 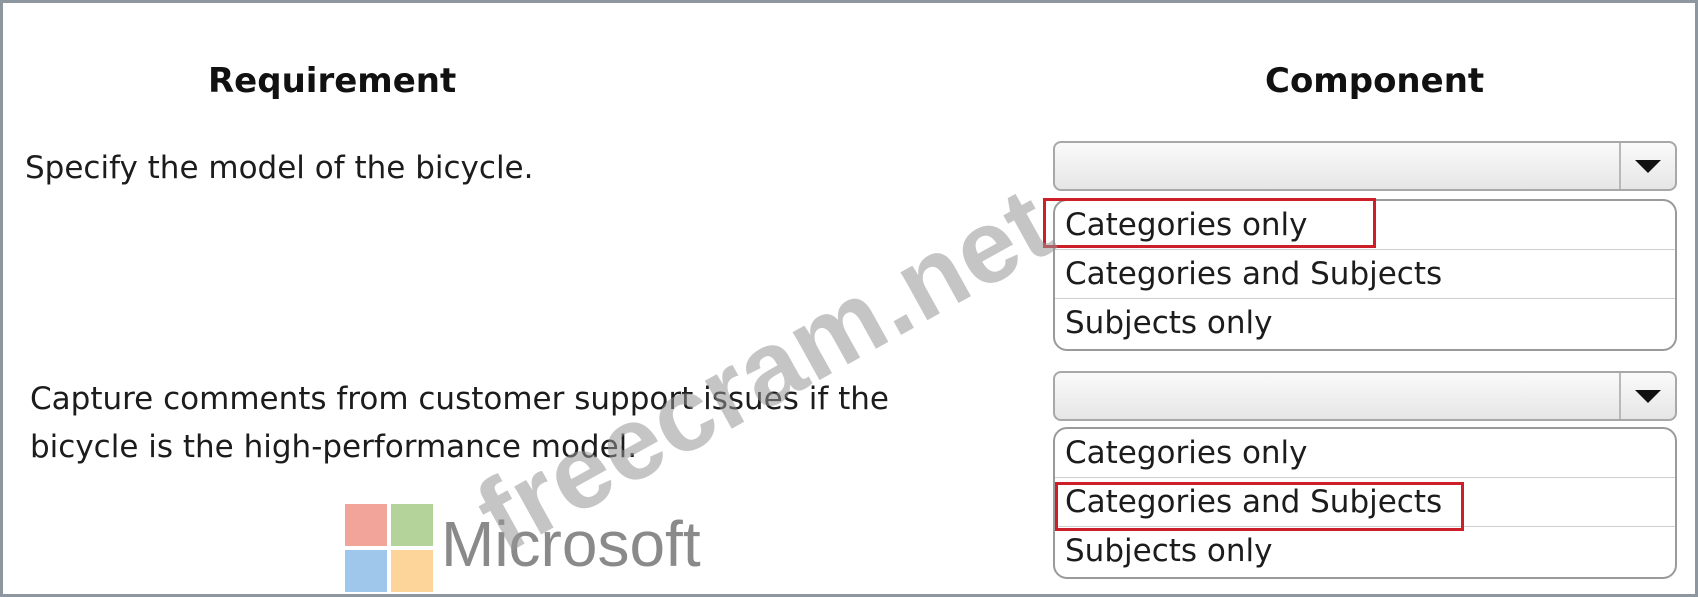 I want to click on logo-blue-square, so click(x=366, y=571).